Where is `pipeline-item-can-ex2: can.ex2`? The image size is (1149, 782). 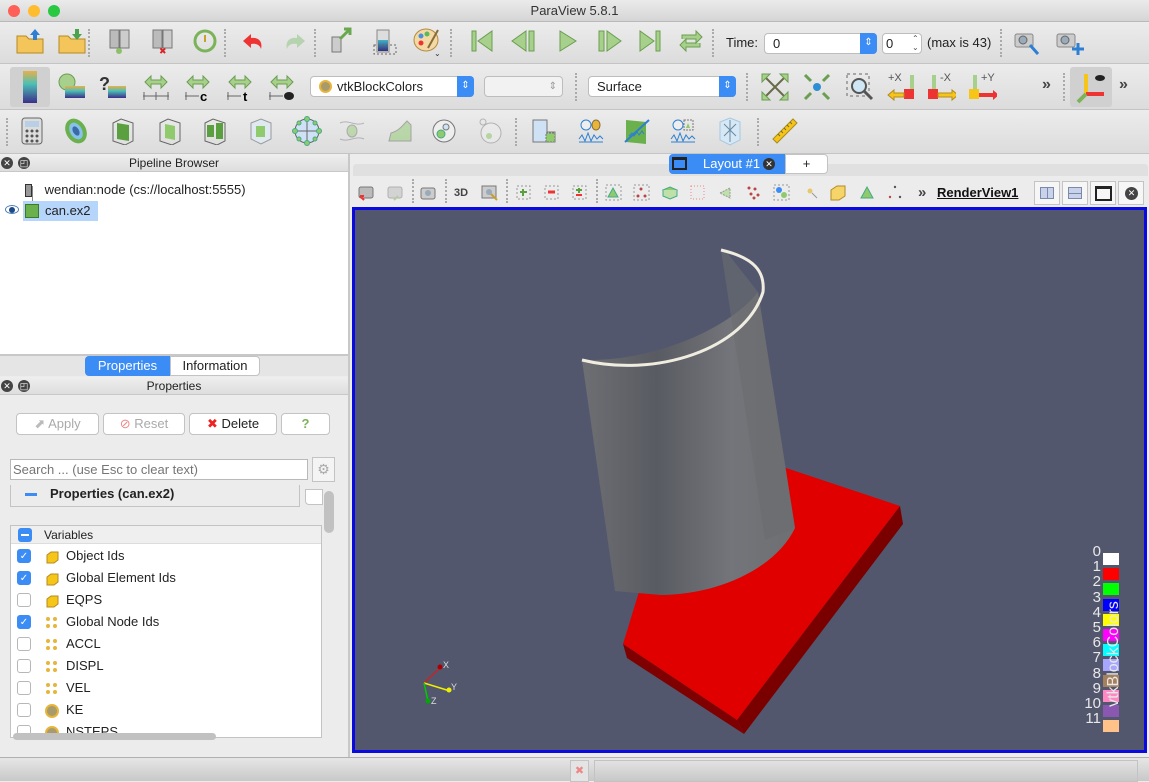 pipeline-item-can-ex2: can.ex2 is located at coordinates (60, 211).